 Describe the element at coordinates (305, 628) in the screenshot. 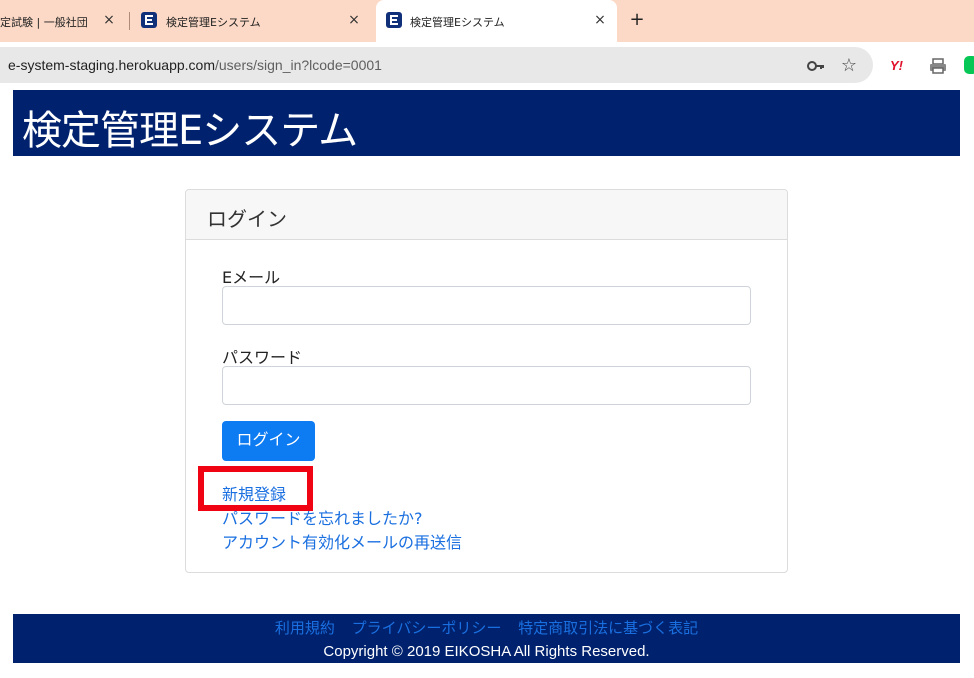

I see `terms-link: 利用規約` at that location.